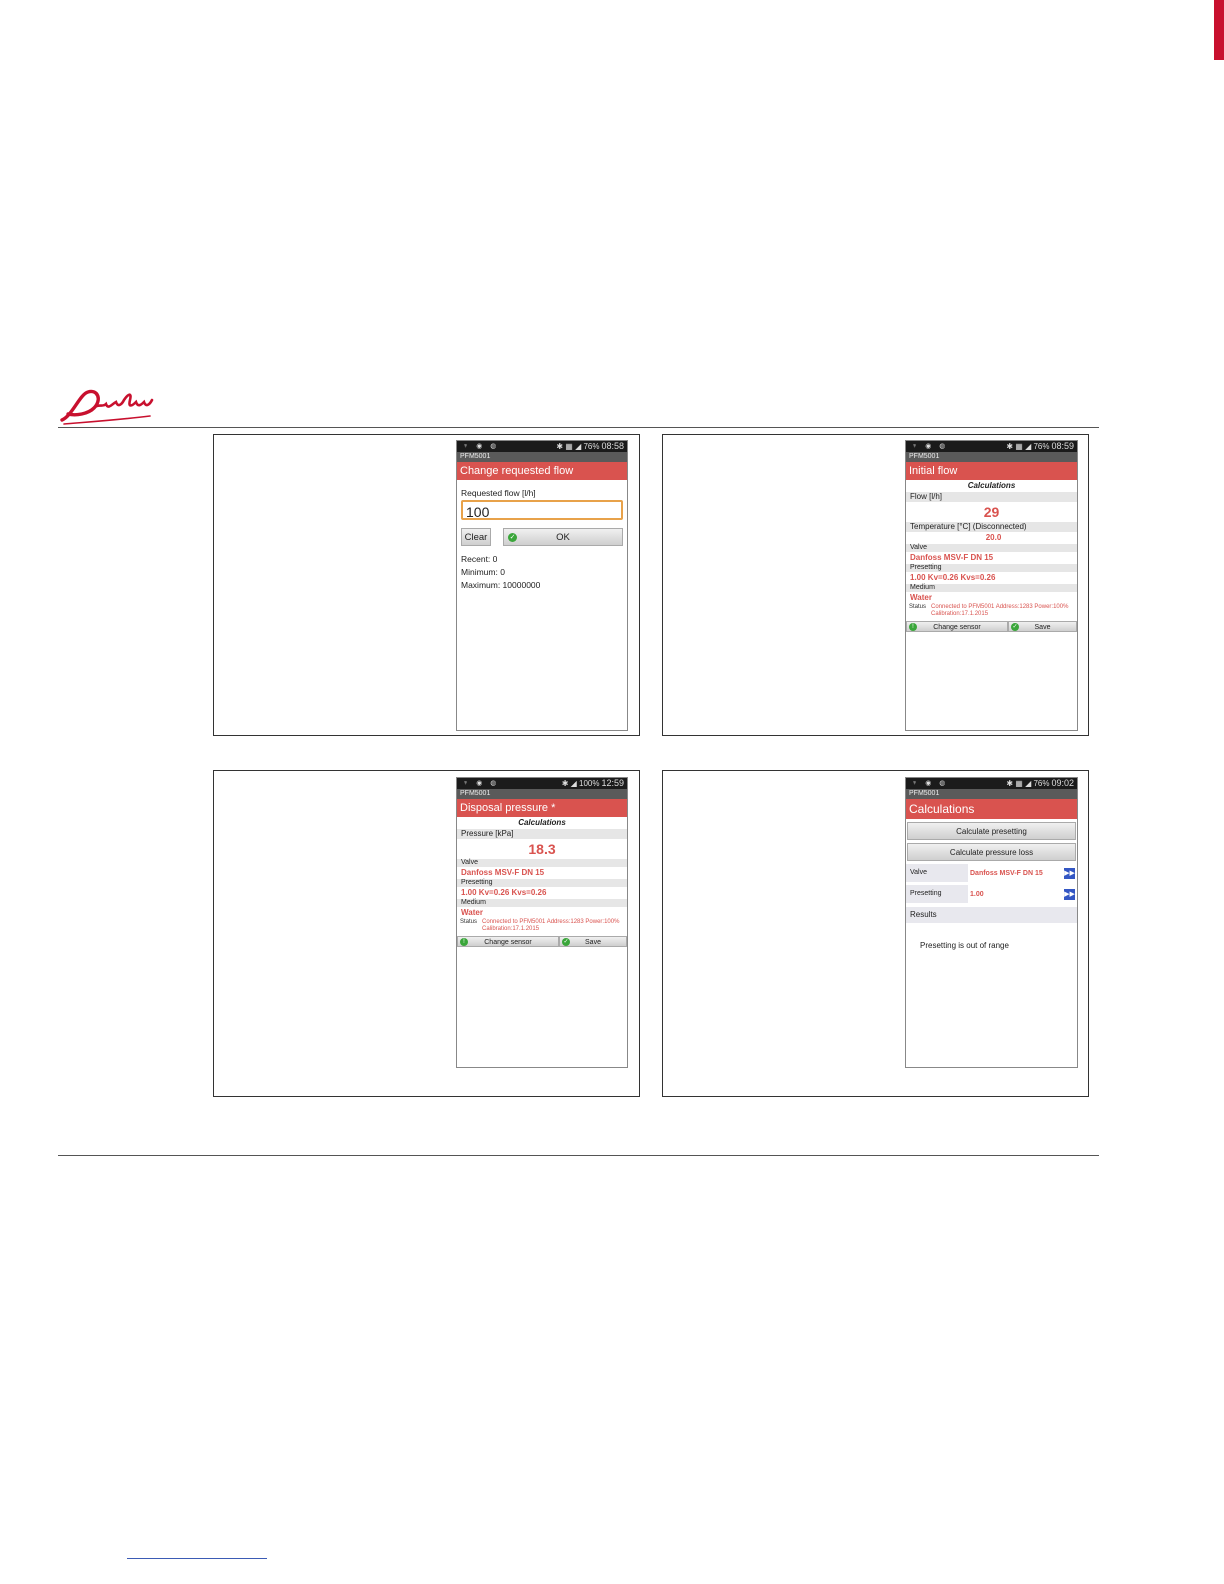  What do you see at coordinates (197, 1558) in the screenshot?
I see `footer-link-underline` at bounding box center [197, 1558].